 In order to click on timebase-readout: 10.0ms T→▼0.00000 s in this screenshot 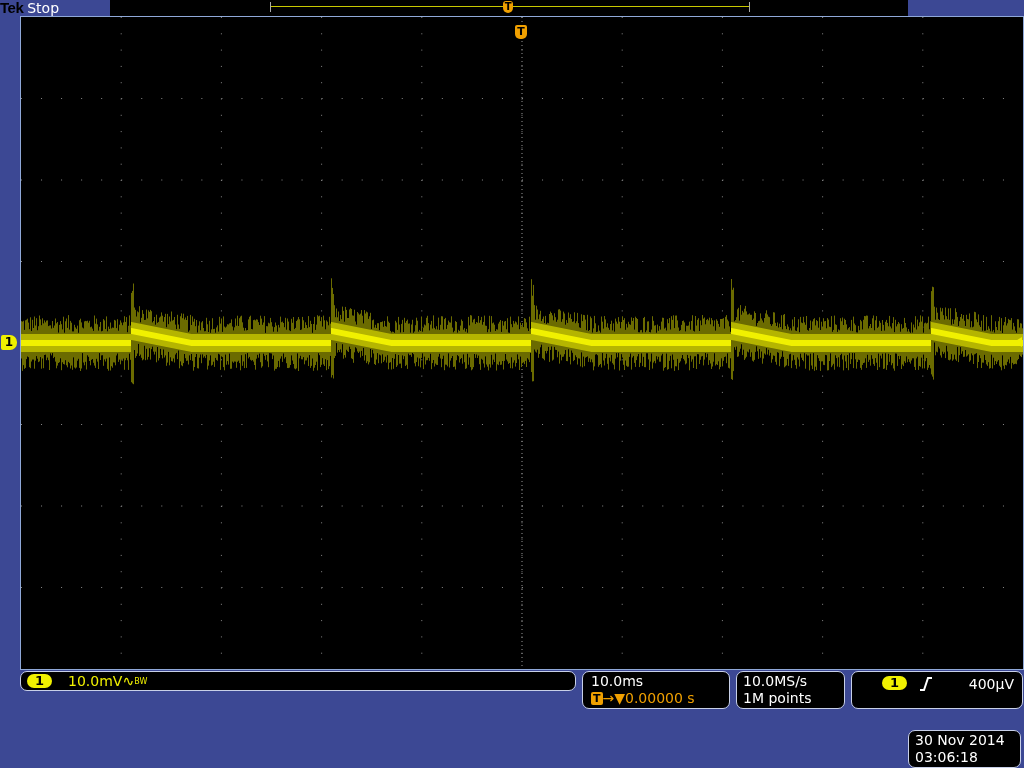, I will do `click(656, 690)`.